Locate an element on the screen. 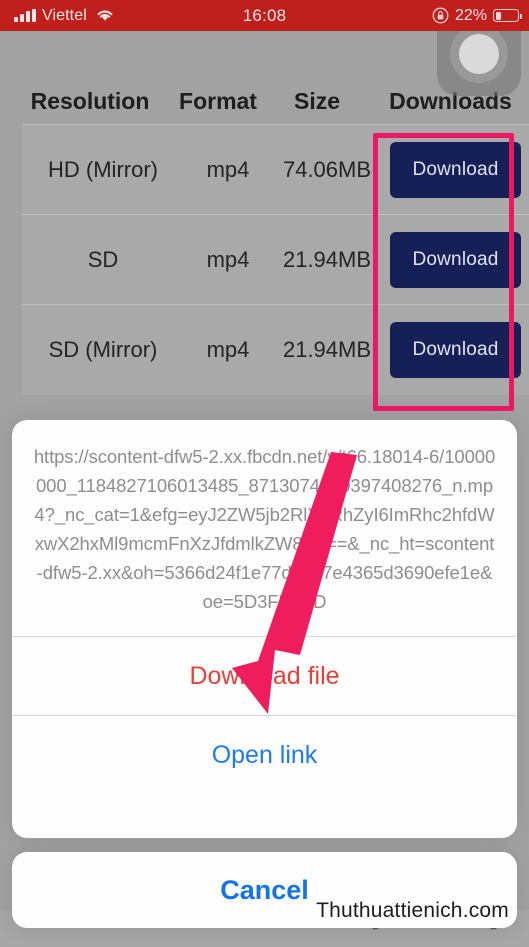  open-link-button: Open link is located at coordinates (264, 755).